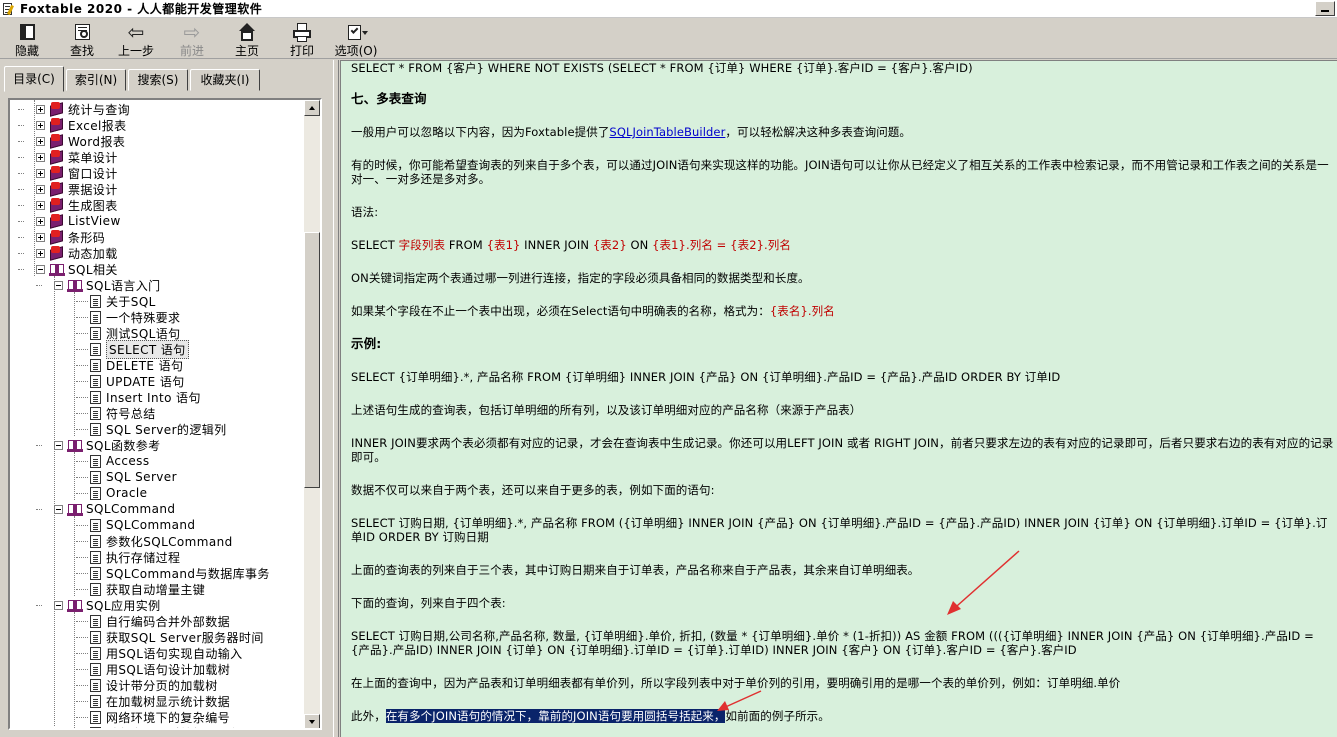  What do you see at coordinates (77, 253) in the screenshot?
I see `tree-folder-node: 动态加载` at bounding box center [77, 253].